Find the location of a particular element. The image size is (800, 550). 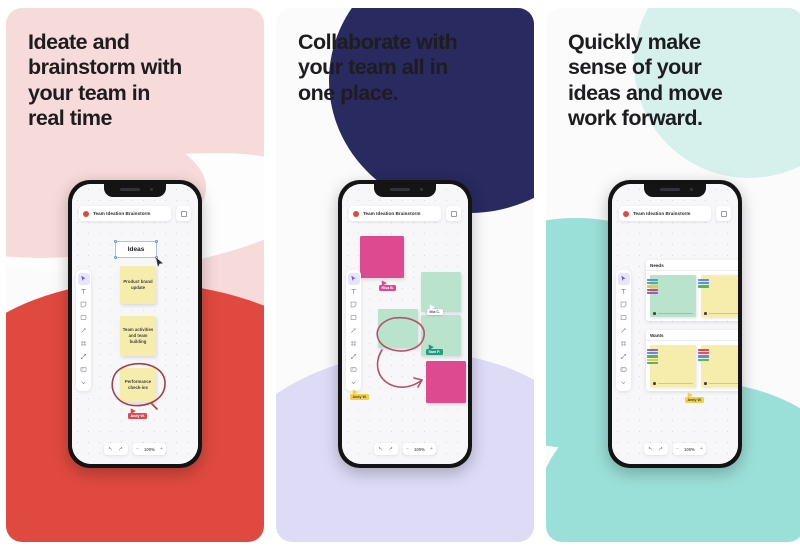

bottom-toolbar-1: − 100% + is located at coordinates (135, 449).